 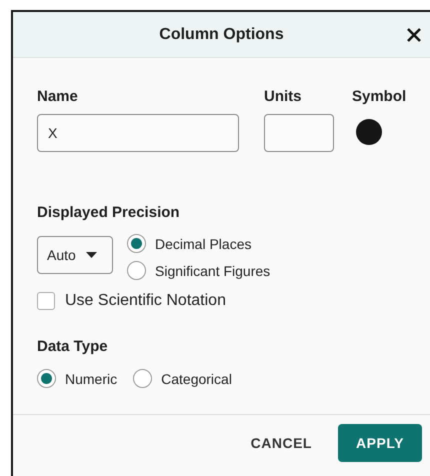 What do you see at coordinates (58, 97) in the screenshot?
I see `field-label: Name` at bounding box center [58, 97].